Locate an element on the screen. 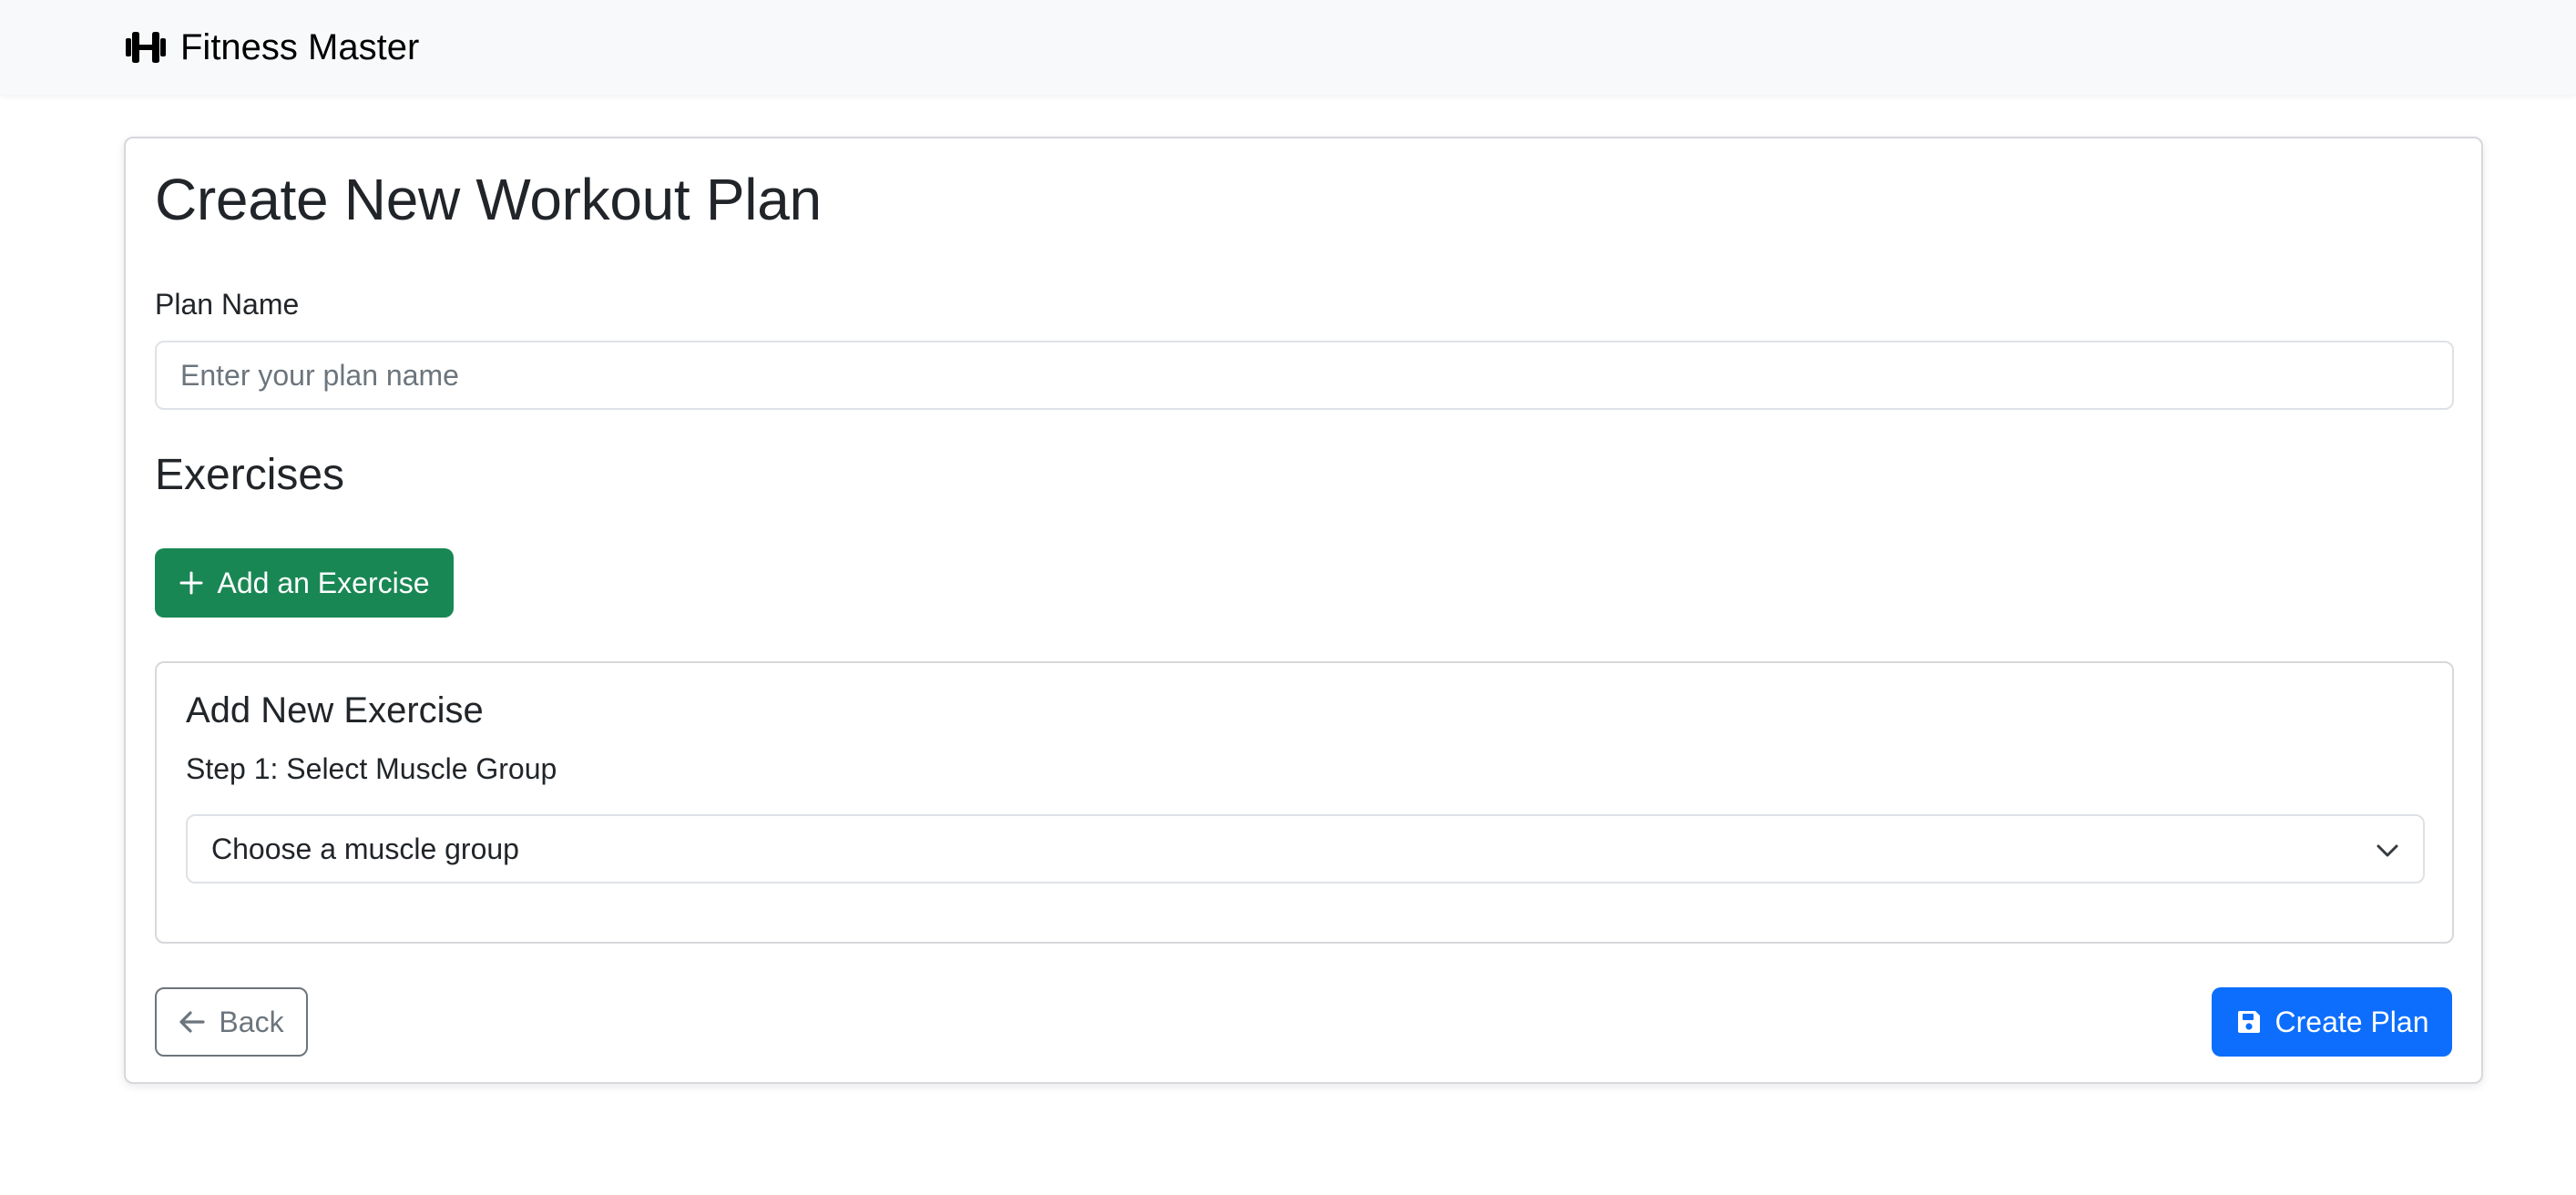 This screenshot has height=1195, width=2576. add-exercise-button: Add an Exercise is located at coordinates (304, 583).